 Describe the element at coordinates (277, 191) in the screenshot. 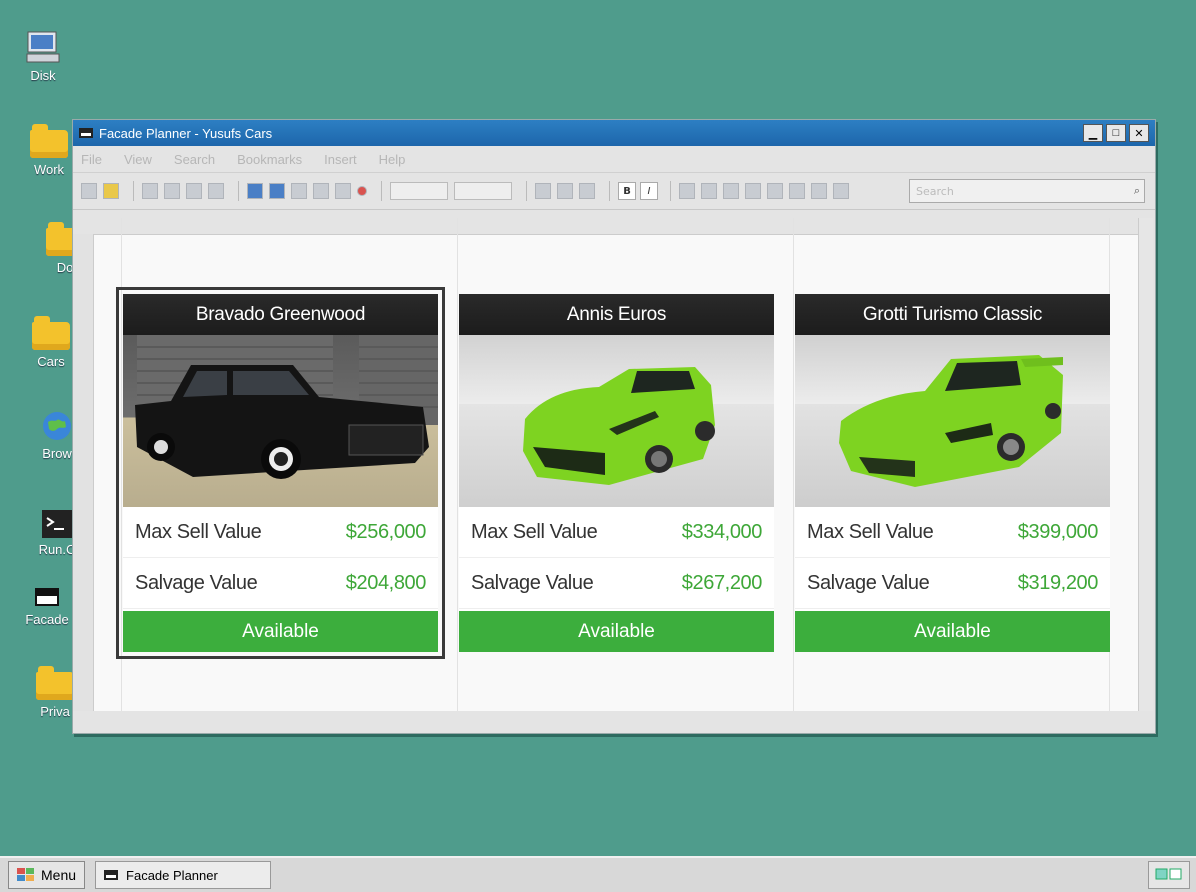

I see `table-icon` at that location.